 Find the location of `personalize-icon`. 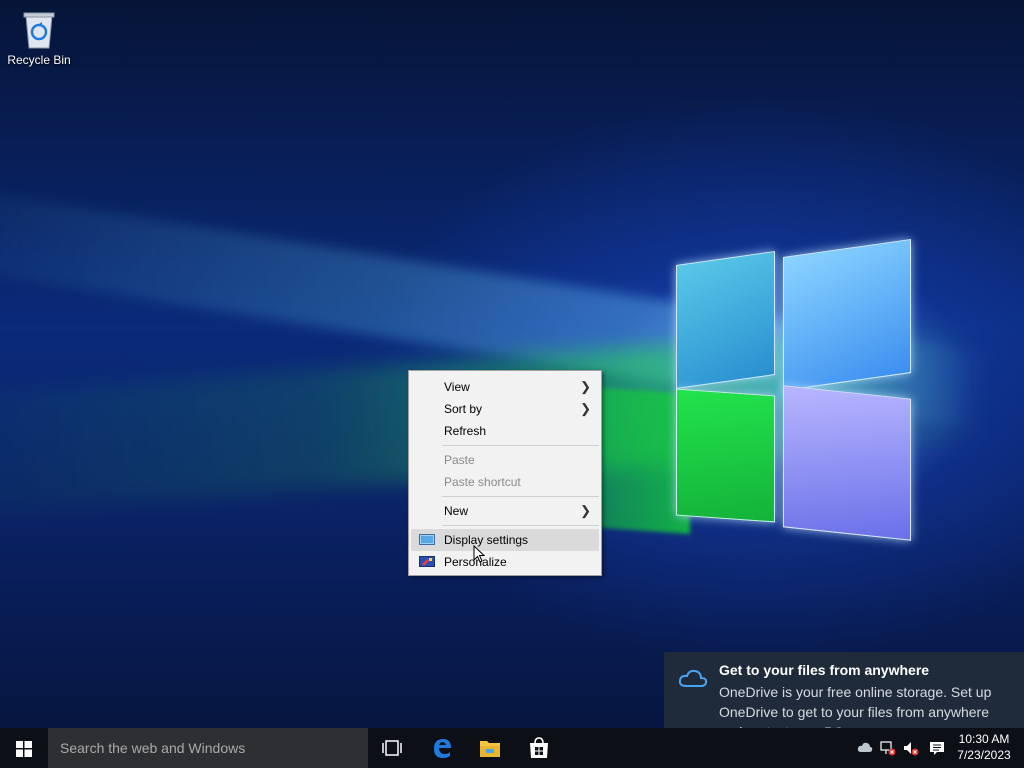

personalize-icon is located at coordinates (427, 561).